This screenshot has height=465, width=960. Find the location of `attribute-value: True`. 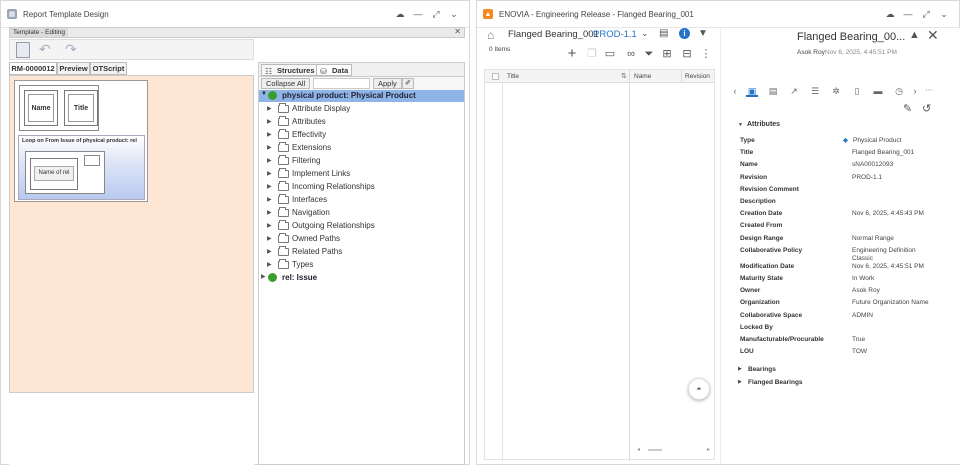

attribute-value: True is located at coordinates (858, 340).